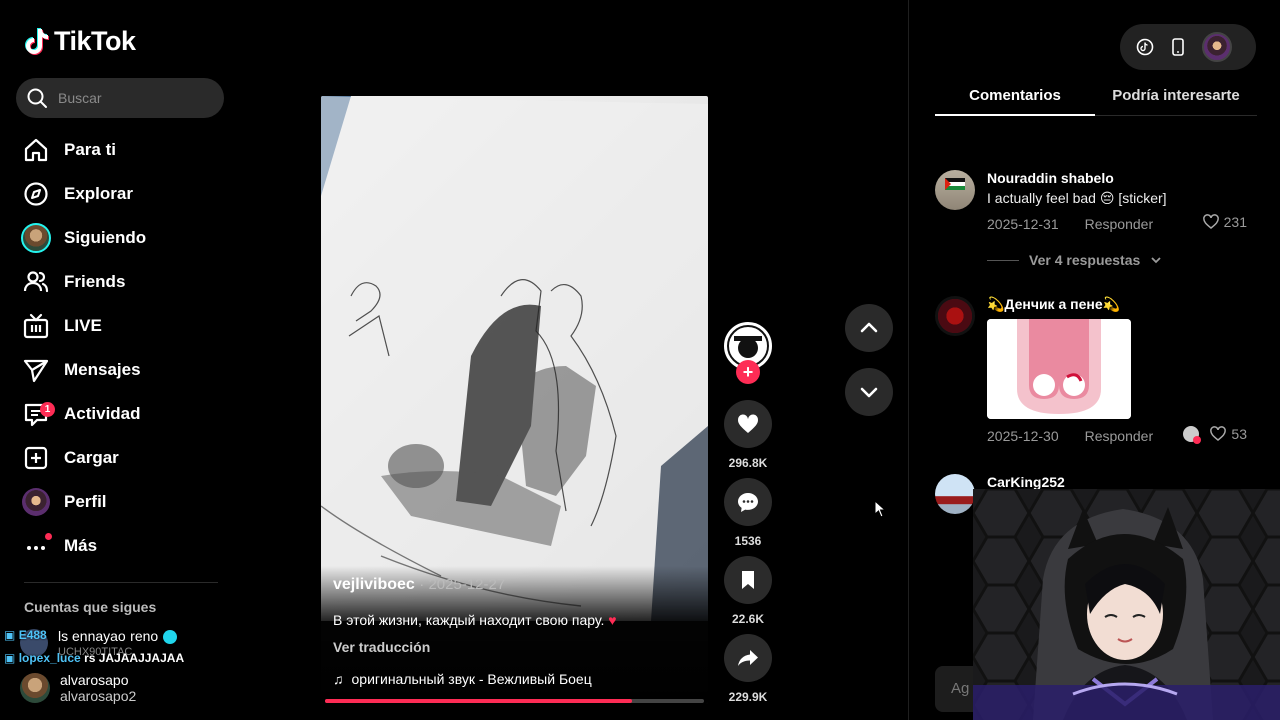 Image resolution: width=1280 pixels, height=720 pixels. I want to click on next-video-button, so click(869, 392).